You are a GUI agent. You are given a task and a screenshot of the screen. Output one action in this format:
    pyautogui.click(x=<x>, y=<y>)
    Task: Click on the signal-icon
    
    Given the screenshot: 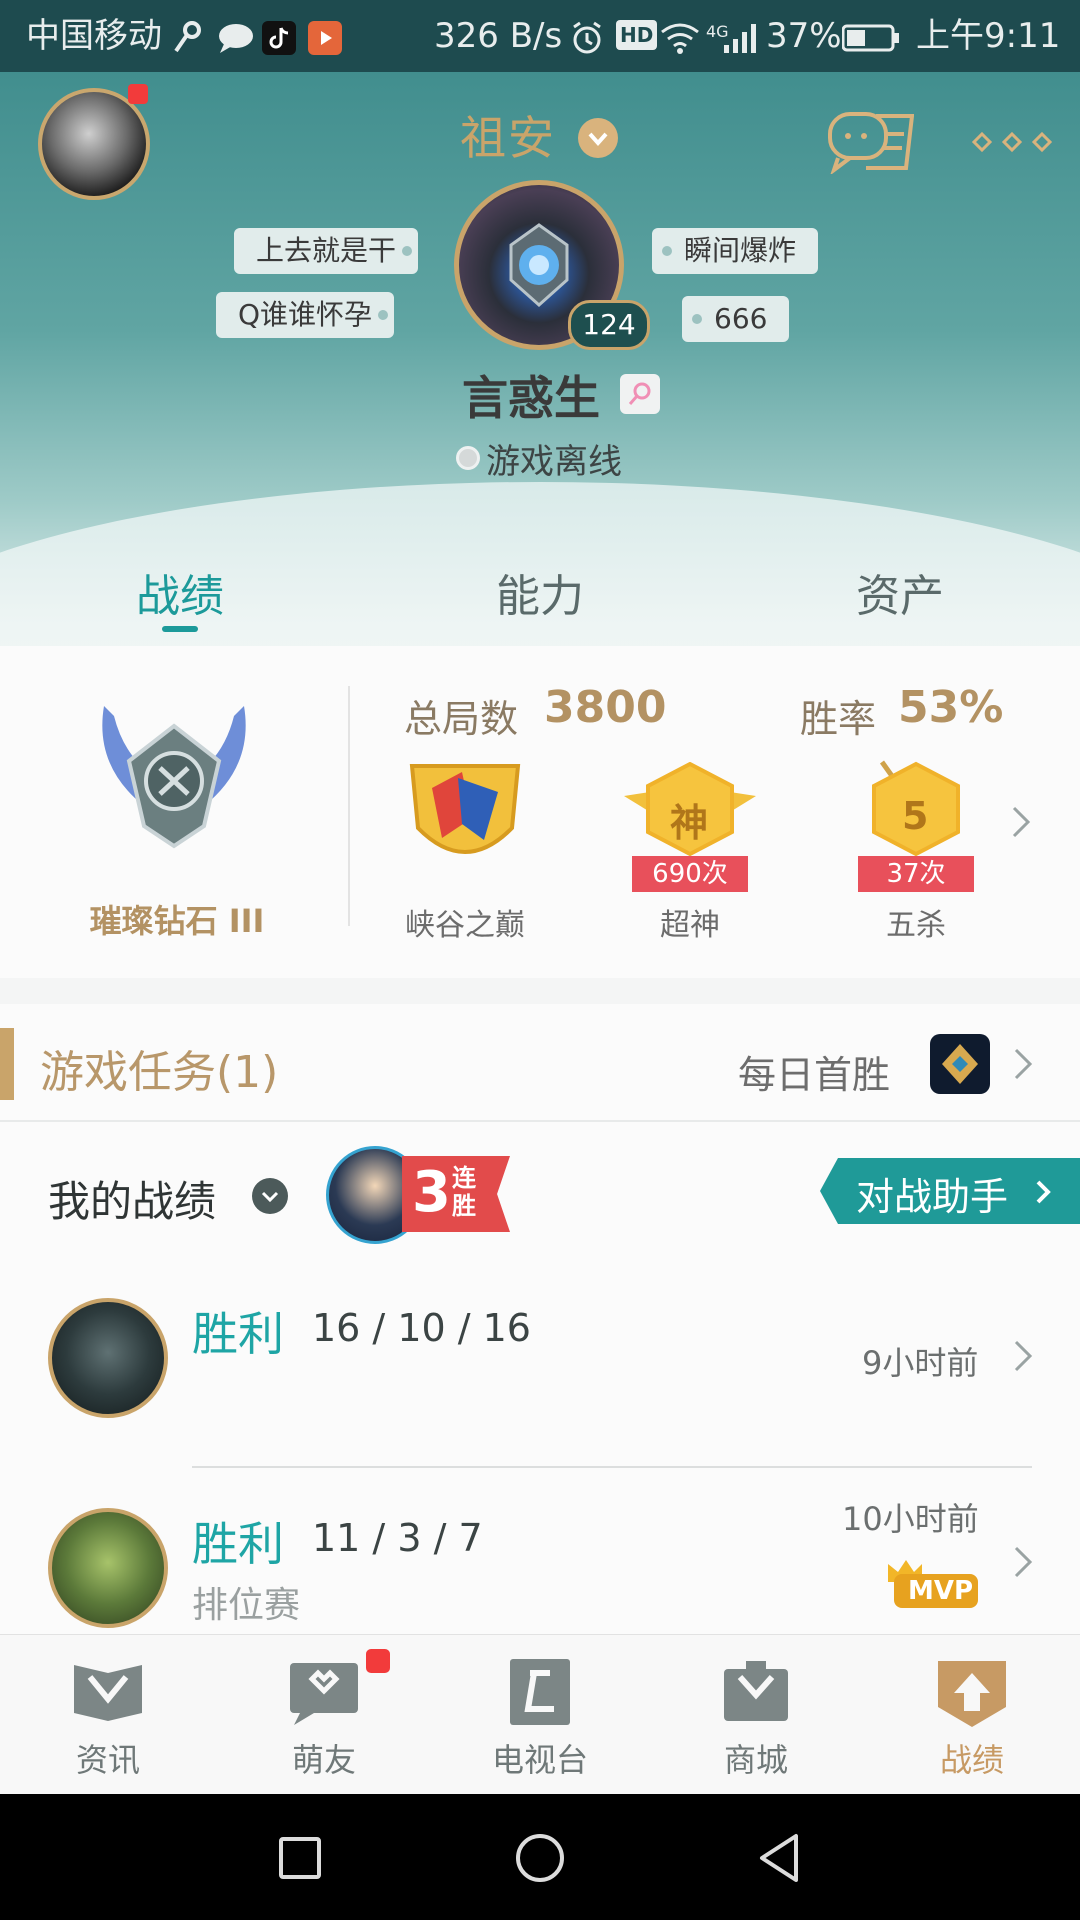 What is the action you would take?
    pyautogui.click(x=742, y=36)
    